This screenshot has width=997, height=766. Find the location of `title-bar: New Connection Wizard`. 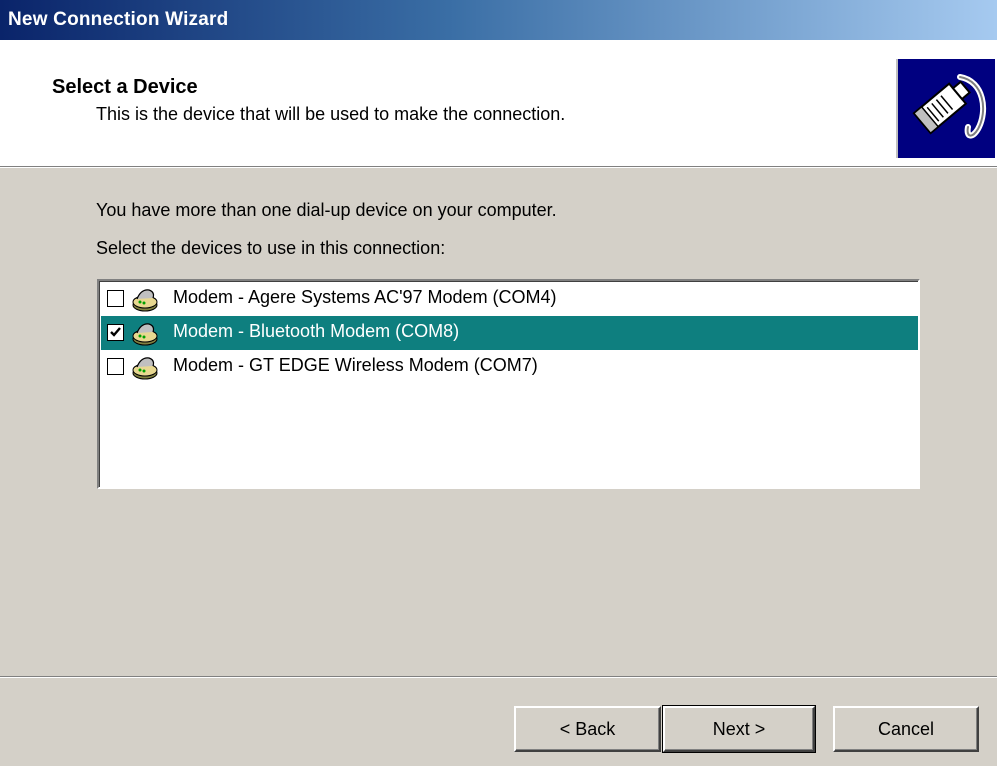

title-bar: New Connection Wizard is located at coordinates (498, 20).